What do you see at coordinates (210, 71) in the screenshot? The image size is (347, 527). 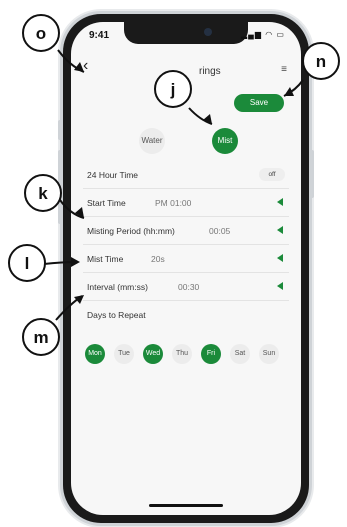 I see `page-title: rings` at bounding box center [210, 71].